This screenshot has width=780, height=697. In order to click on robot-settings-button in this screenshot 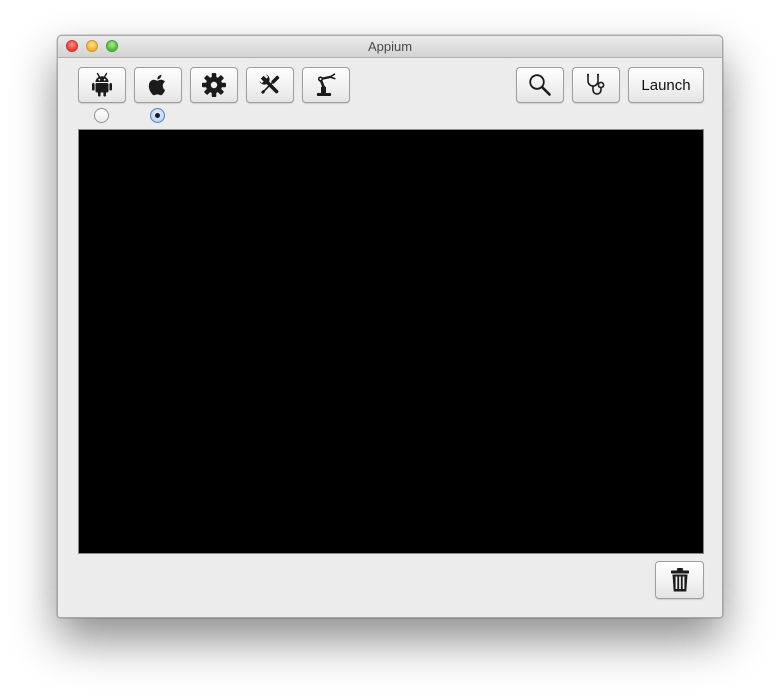, I will do `click(326, 85)`.